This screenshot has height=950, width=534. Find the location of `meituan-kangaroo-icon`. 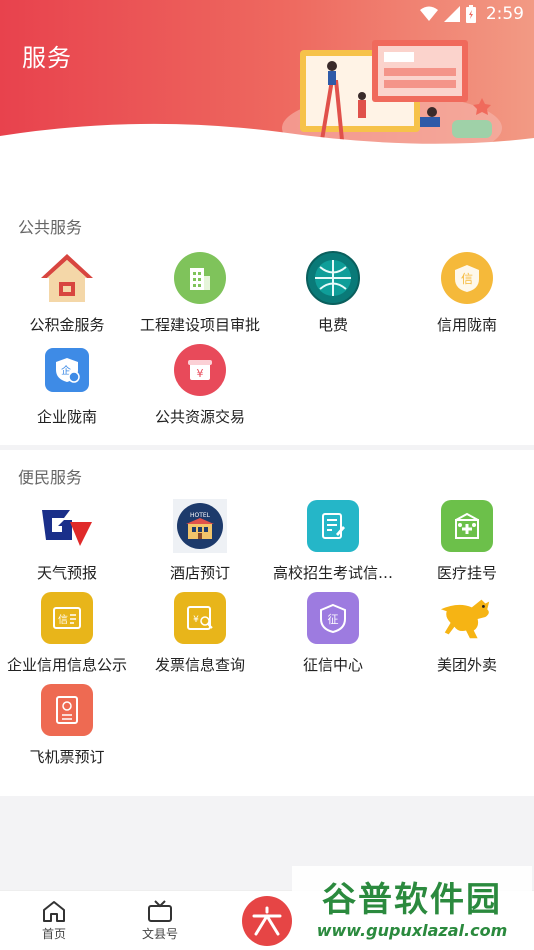

meituan-kangaroo-icon is located at coordinates (467, 618).